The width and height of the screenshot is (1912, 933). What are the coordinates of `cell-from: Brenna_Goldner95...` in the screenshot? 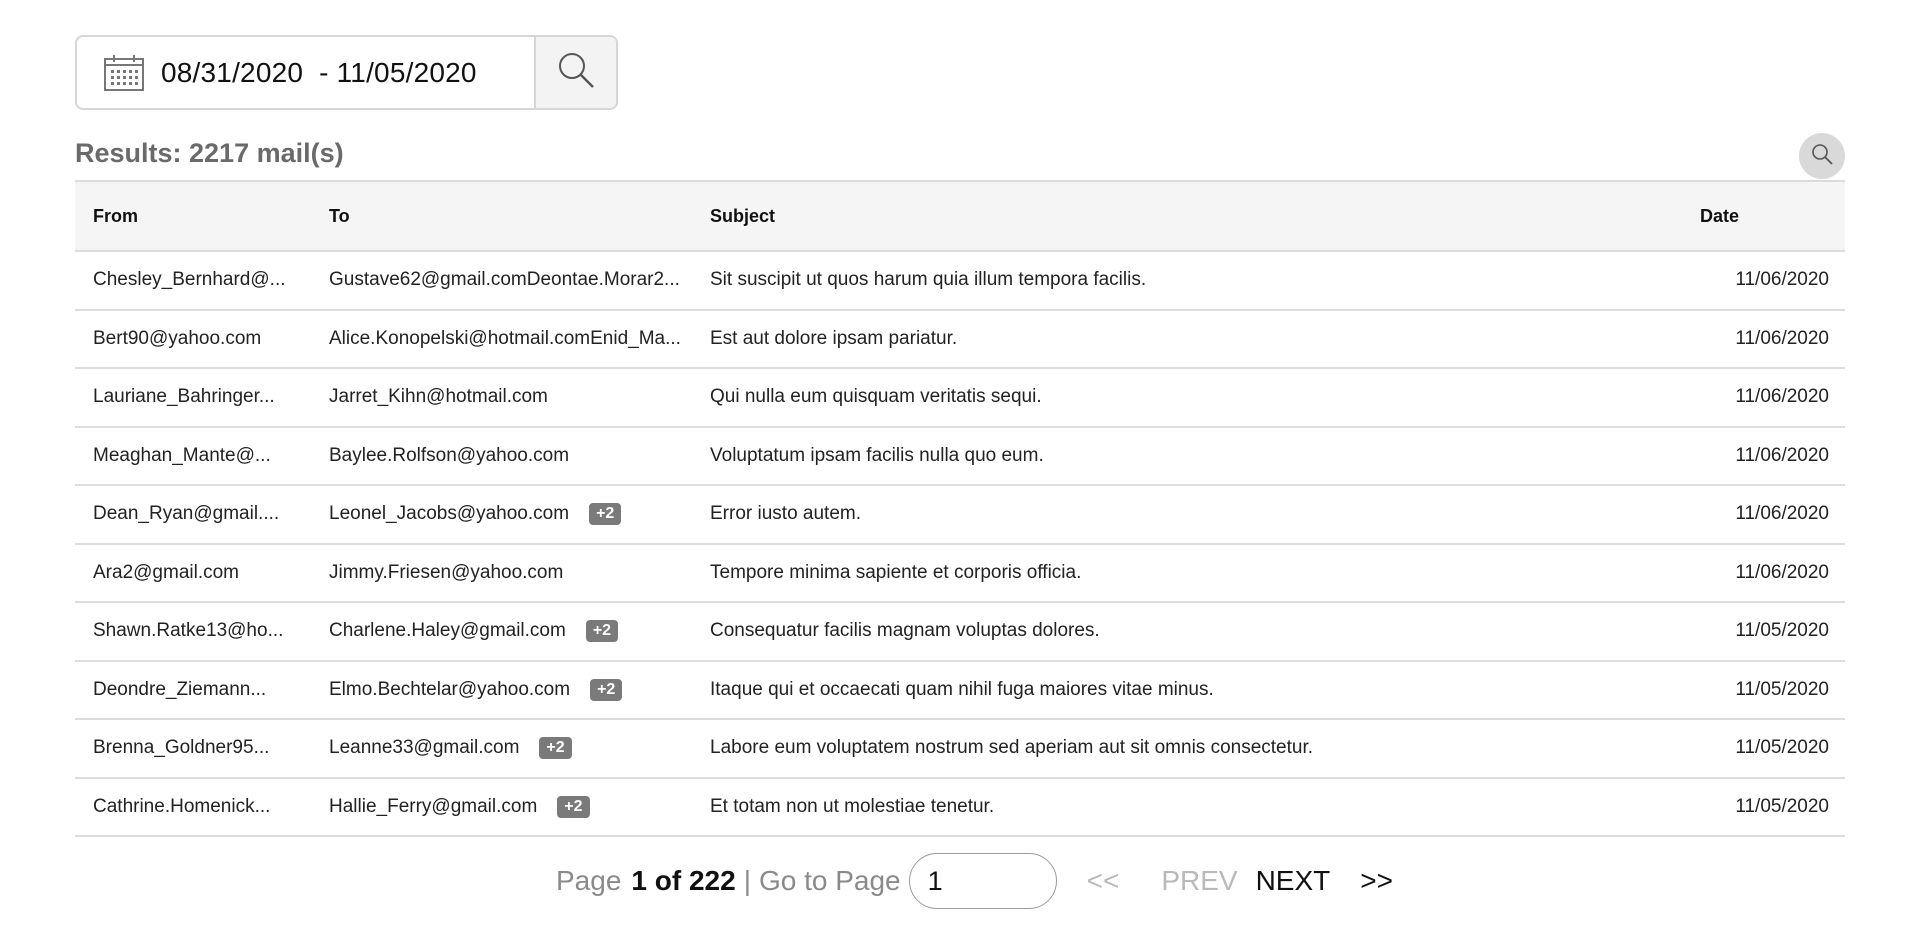 It's located at (181, 748).